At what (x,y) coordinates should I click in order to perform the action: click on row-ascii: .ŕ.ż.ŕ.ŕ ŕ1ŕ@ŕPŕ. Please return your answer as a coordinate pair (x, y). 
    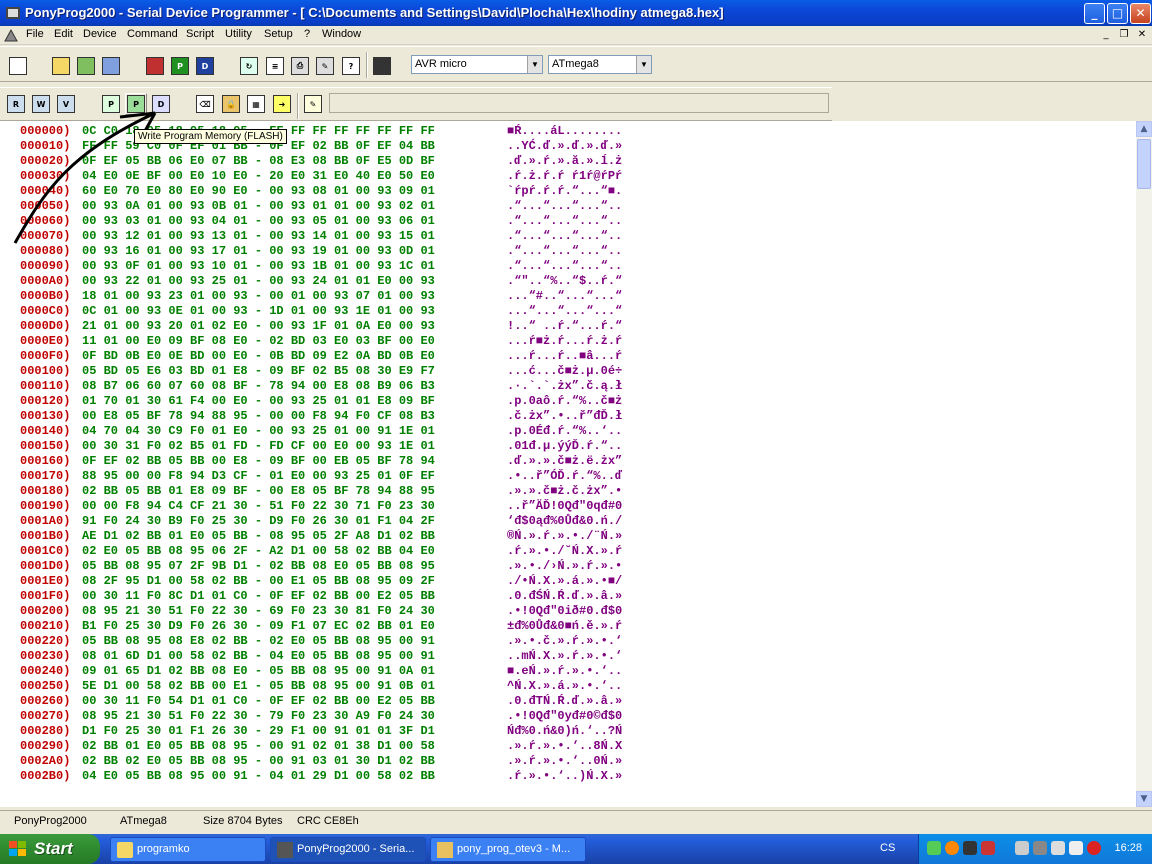
    Looking at the image, I should click on (564, 176).